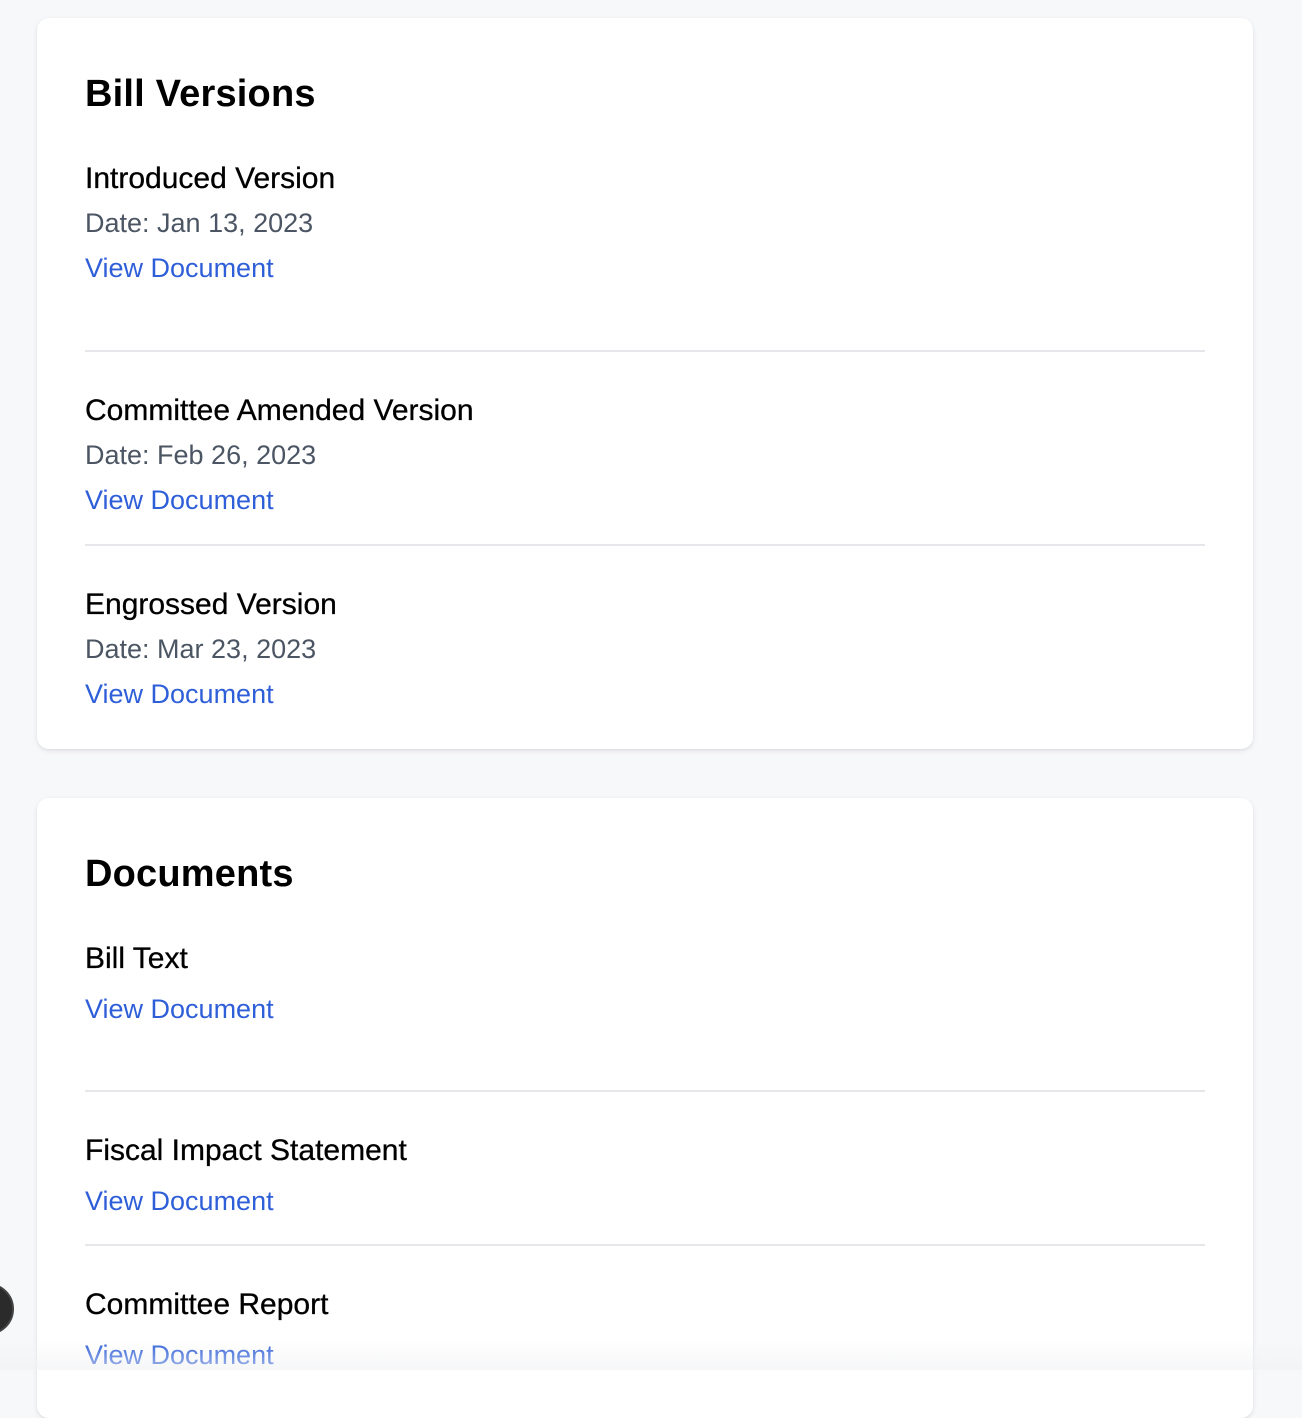 Image resolution: width=1302 pixels, height=1418 pixels. What do you see at coordinates (189, 874) in the screenshot?
I see `documents-title: Documents` at bounding box center [189, 874].